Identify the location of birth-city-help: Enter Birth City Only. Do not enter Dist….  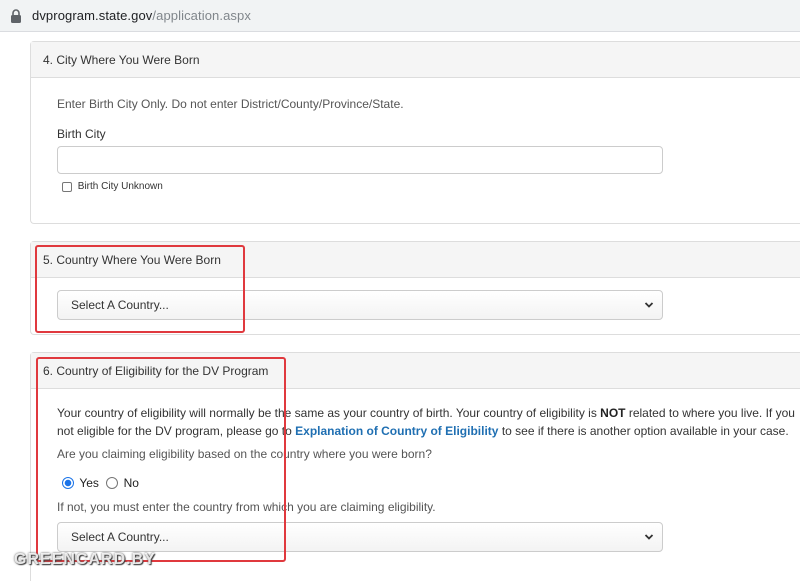
(230, 104).